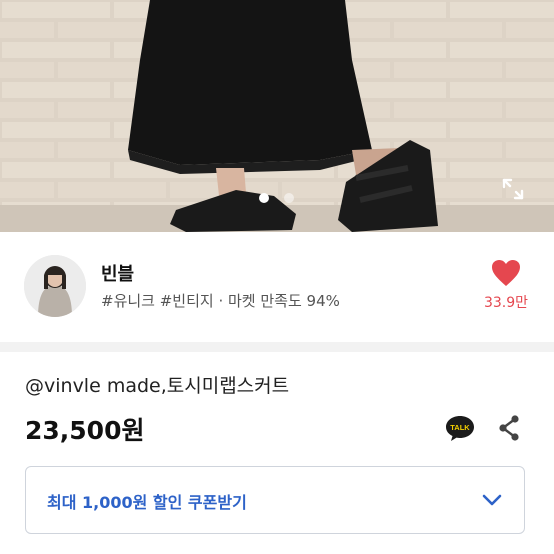  What do you see at coordinates (55, 286) in the screenshot?
I see `seller-avatar` at bounding box center [55, 286].